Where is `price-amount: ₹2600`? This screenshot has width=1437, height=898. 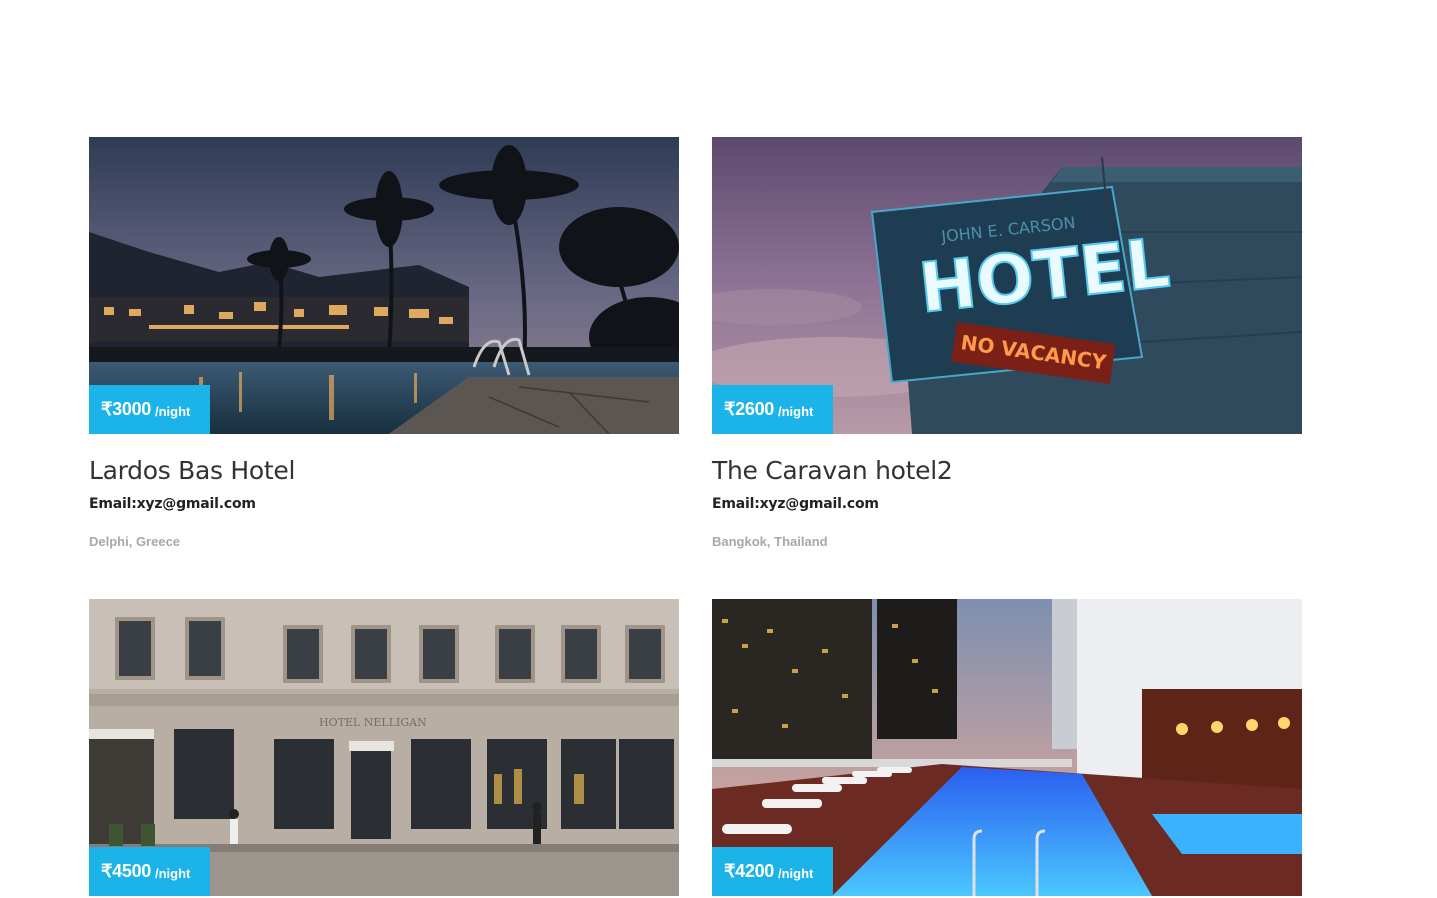
price-amount: ₹2600 is located at coordinates (749, 409).